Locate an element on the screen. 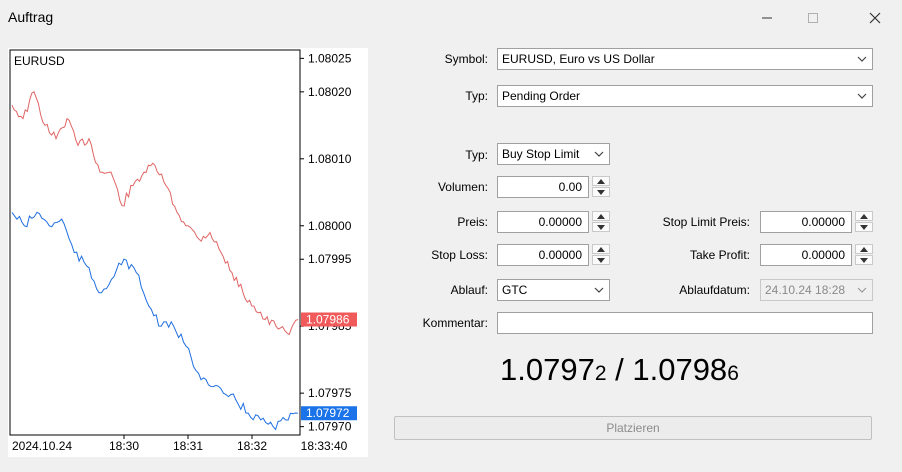 This screenshot has width=902, height=472. stop-limit-input: 0.00000 is located at coordinates (806, 222).